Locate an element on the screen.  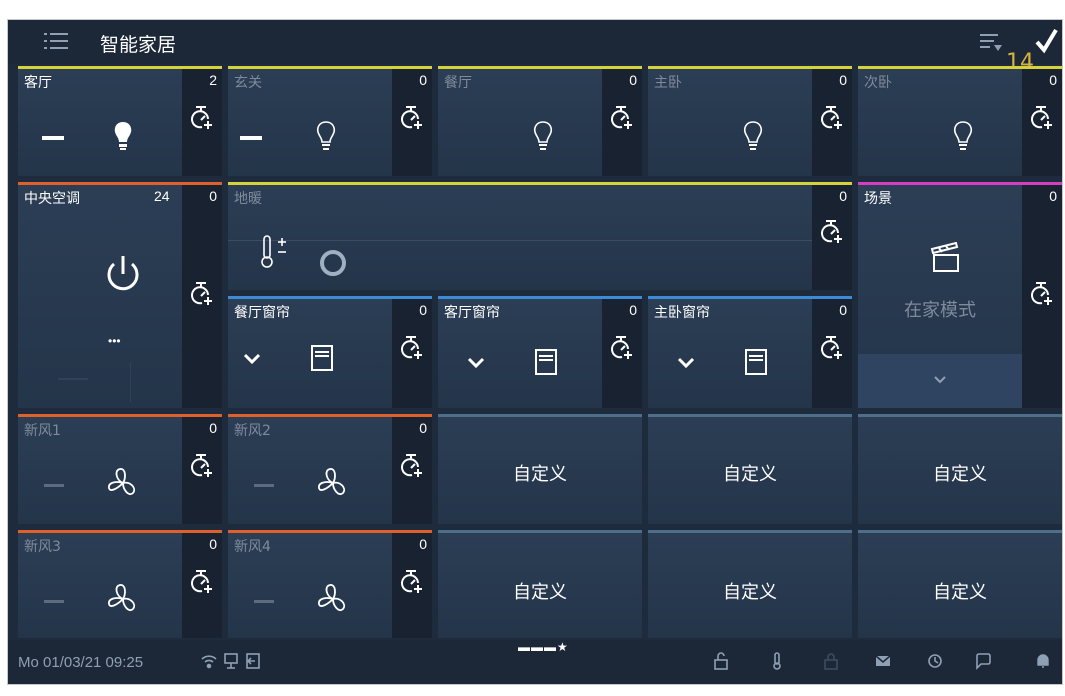
curtain-tile-dining: 餐厅窗帘 0 is located at coordinates (330, 352).